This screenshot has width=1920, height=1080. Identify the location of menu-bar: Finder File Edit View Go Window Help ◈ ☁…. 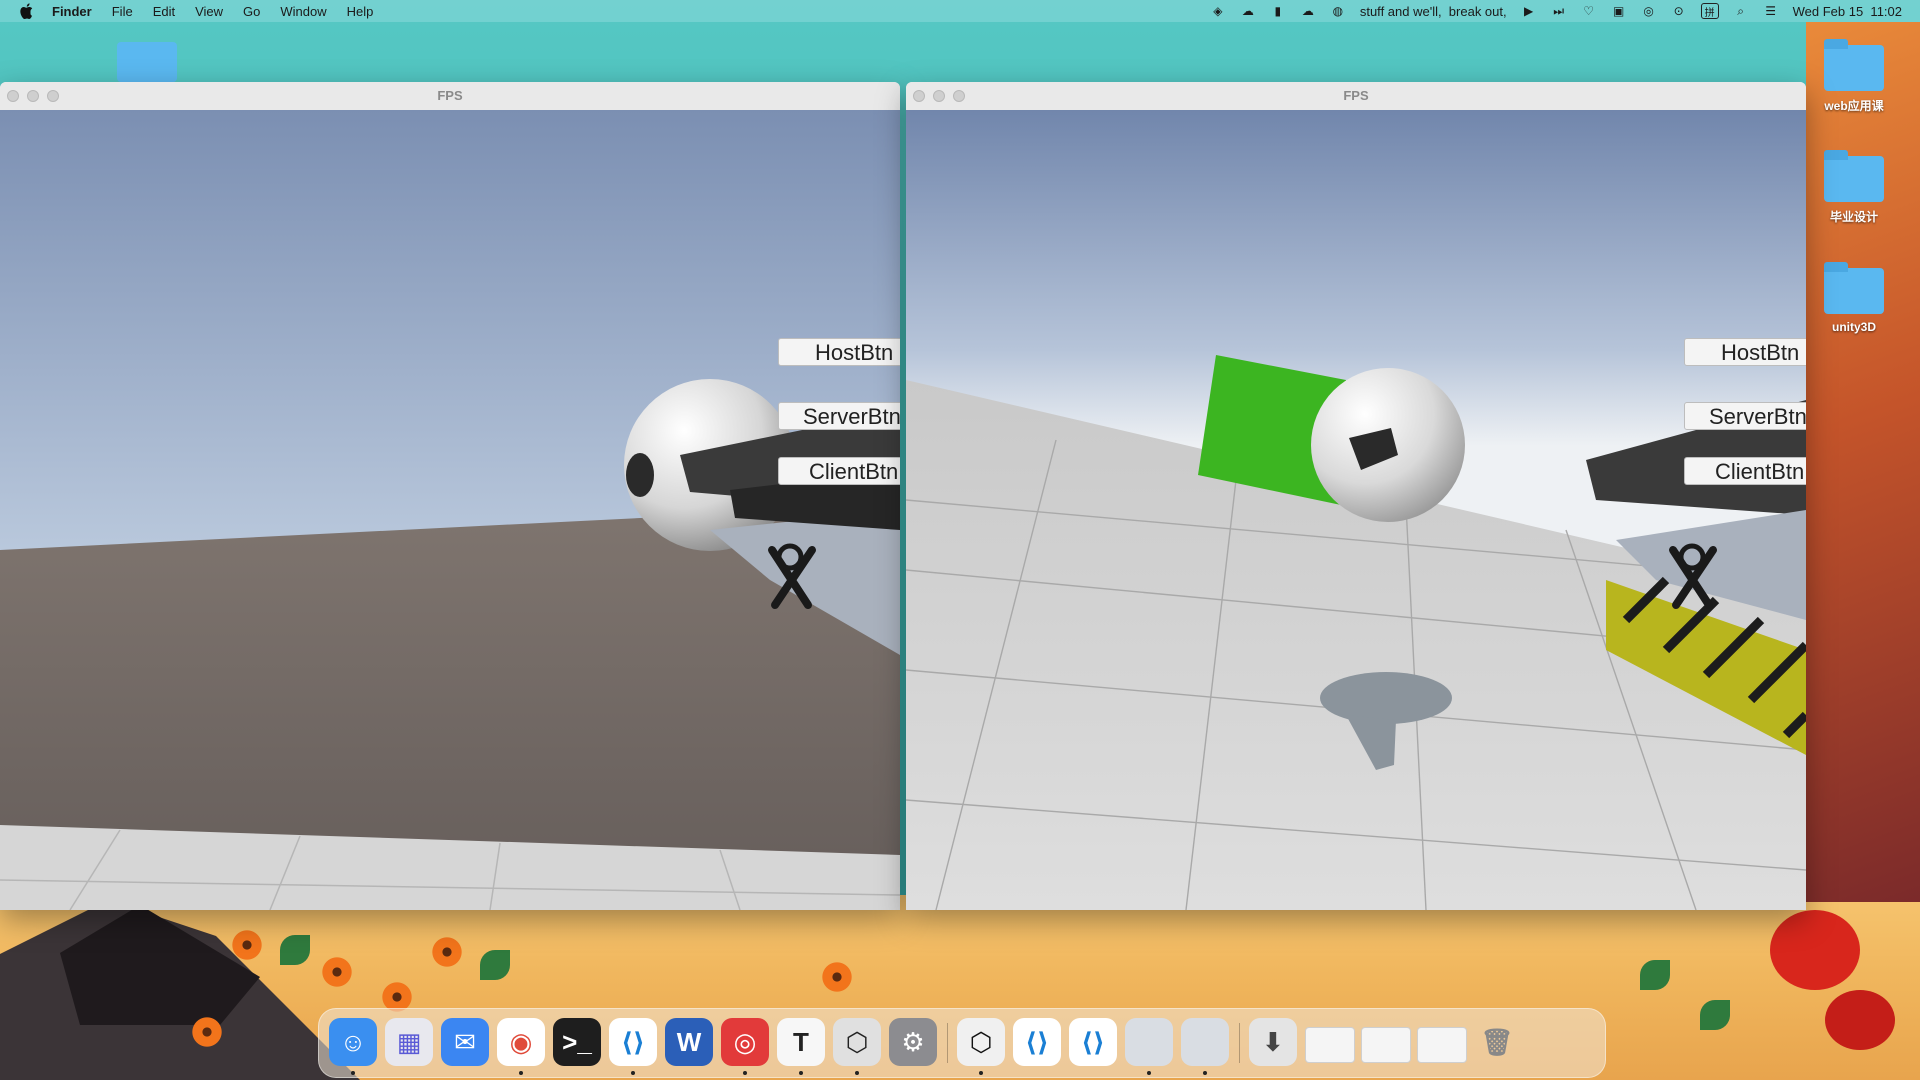
(960, 11).